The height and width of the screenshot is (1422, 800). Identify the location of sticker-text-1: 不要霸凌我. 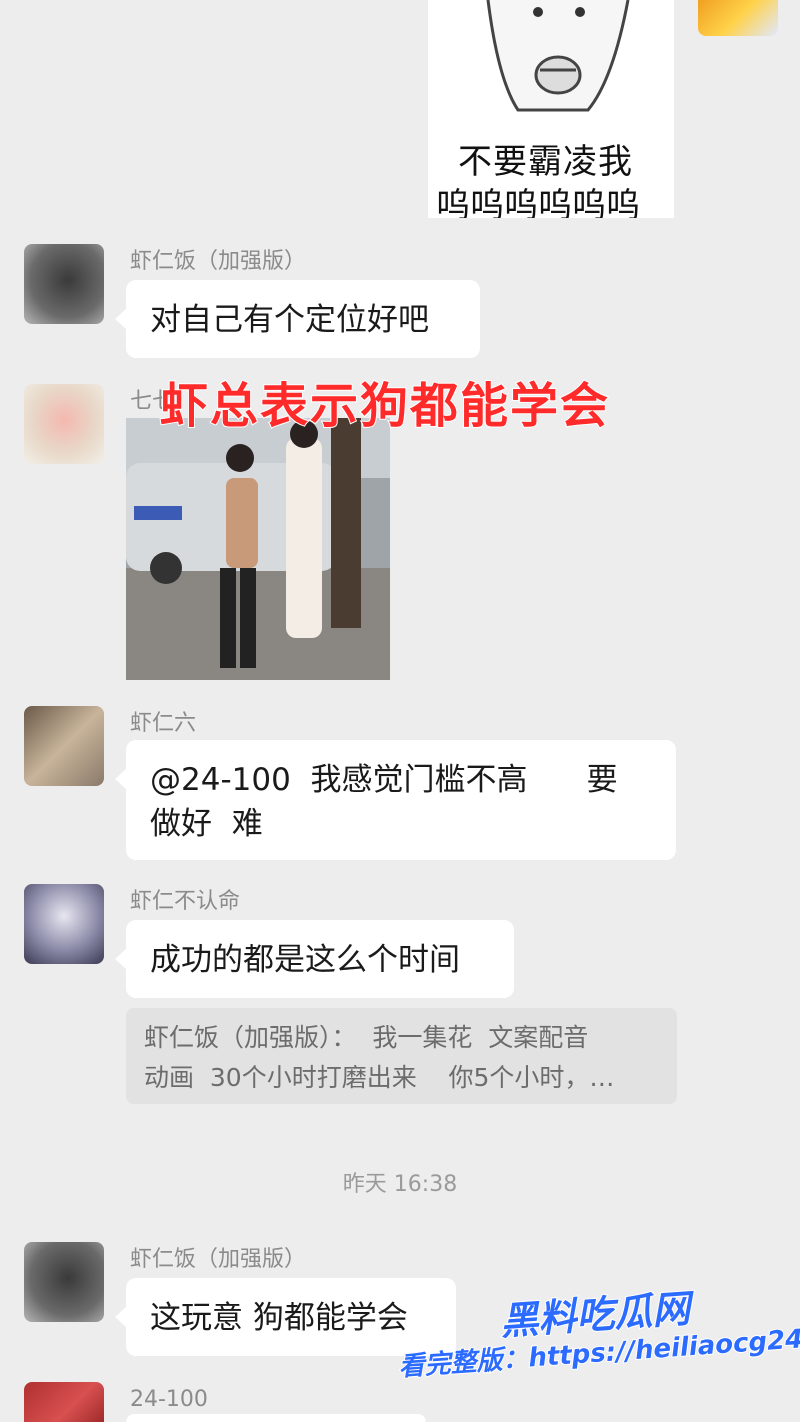
(545, 162).